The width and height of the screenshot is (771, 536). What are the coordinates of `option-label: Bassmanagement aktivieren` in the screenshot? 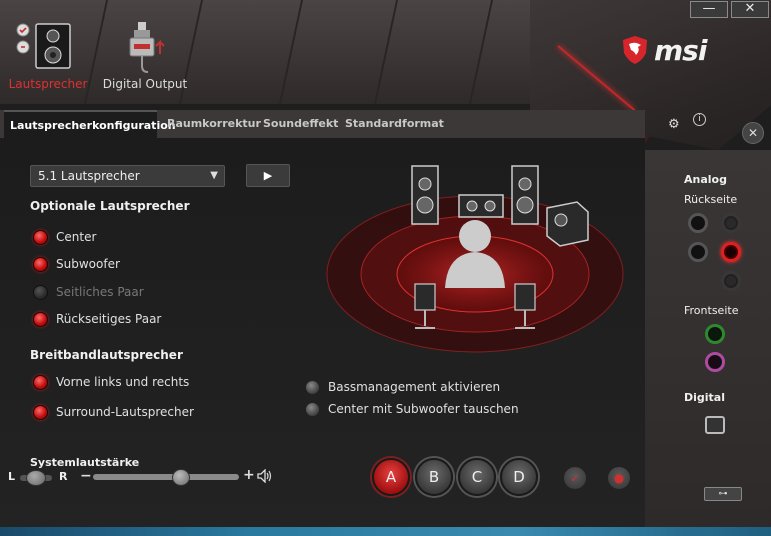 It's located at (414, 387).